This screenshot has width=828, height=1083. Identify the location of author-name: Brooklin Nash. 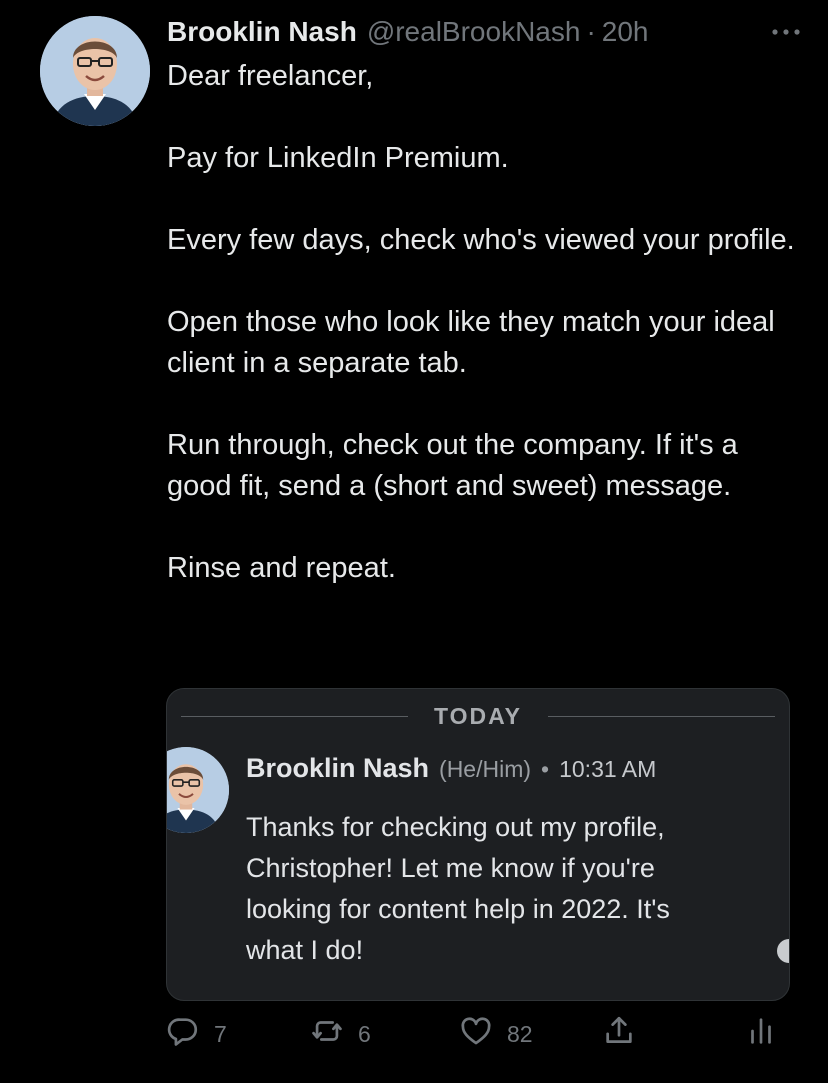
(262, 32).